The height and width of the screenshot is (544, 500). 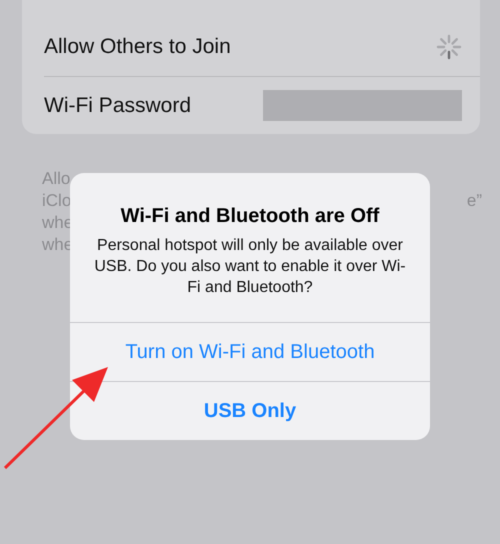 I want to click on footer-text: Allo, so click(x=56, y=179).